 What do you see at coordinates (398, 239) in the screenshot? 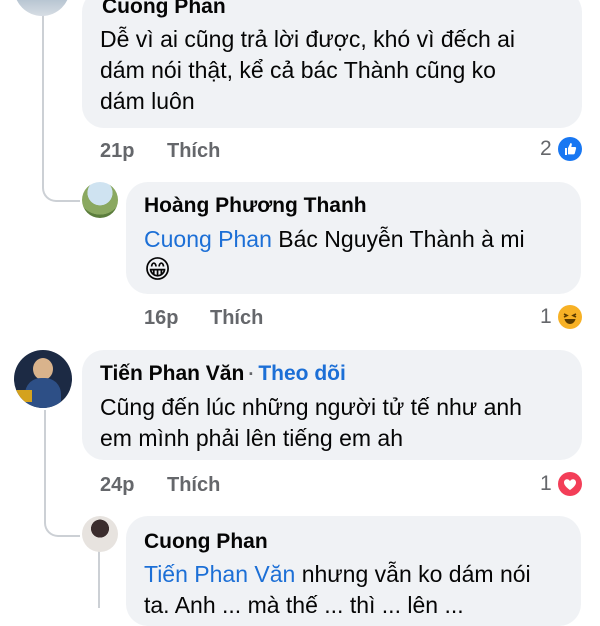
I see `comment-text-body: Bác Nguyễn Thành à mi` at bounding box center [398, 239].